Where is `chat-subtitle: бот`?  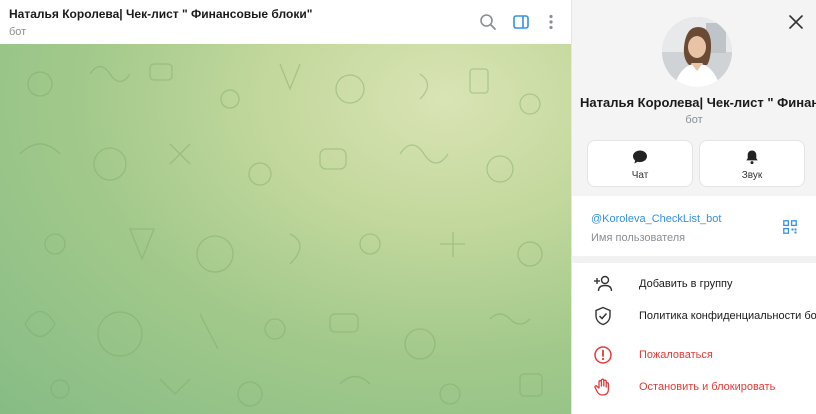
chat-subtitle: бот is located at coordinates (18, 32).